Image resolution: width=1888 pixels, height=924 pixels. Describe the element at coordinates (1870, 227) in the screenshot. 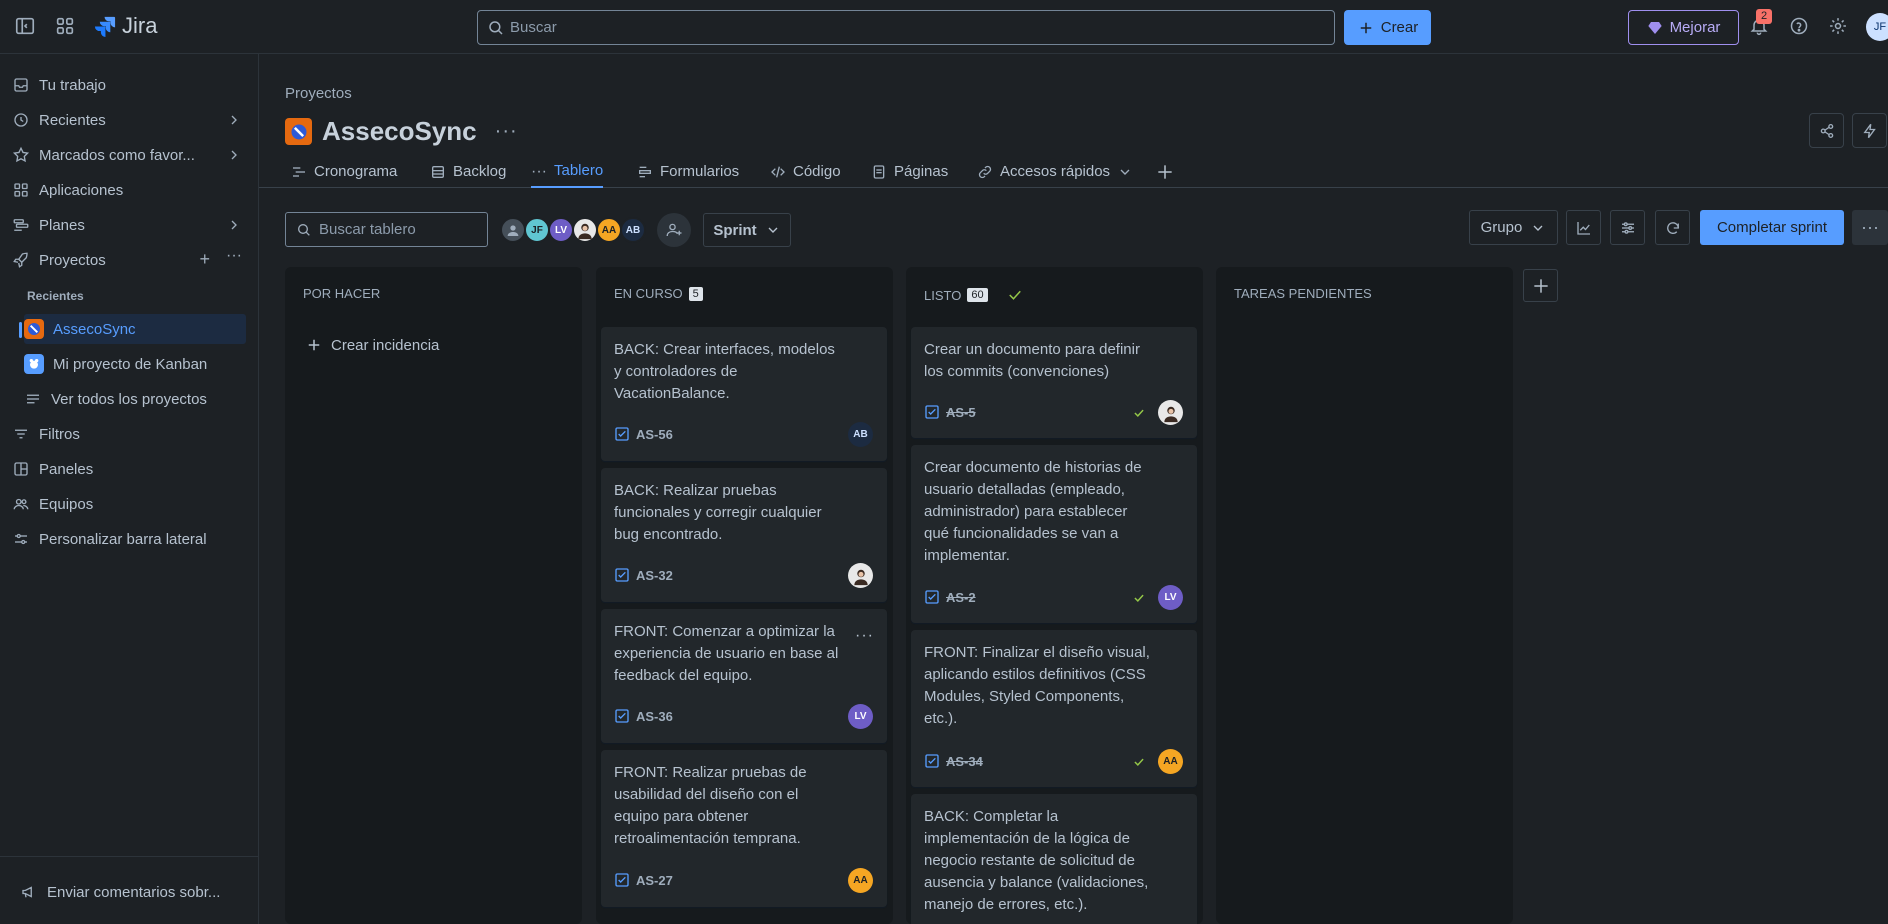

I see `board-more-icon: ···` at that location.